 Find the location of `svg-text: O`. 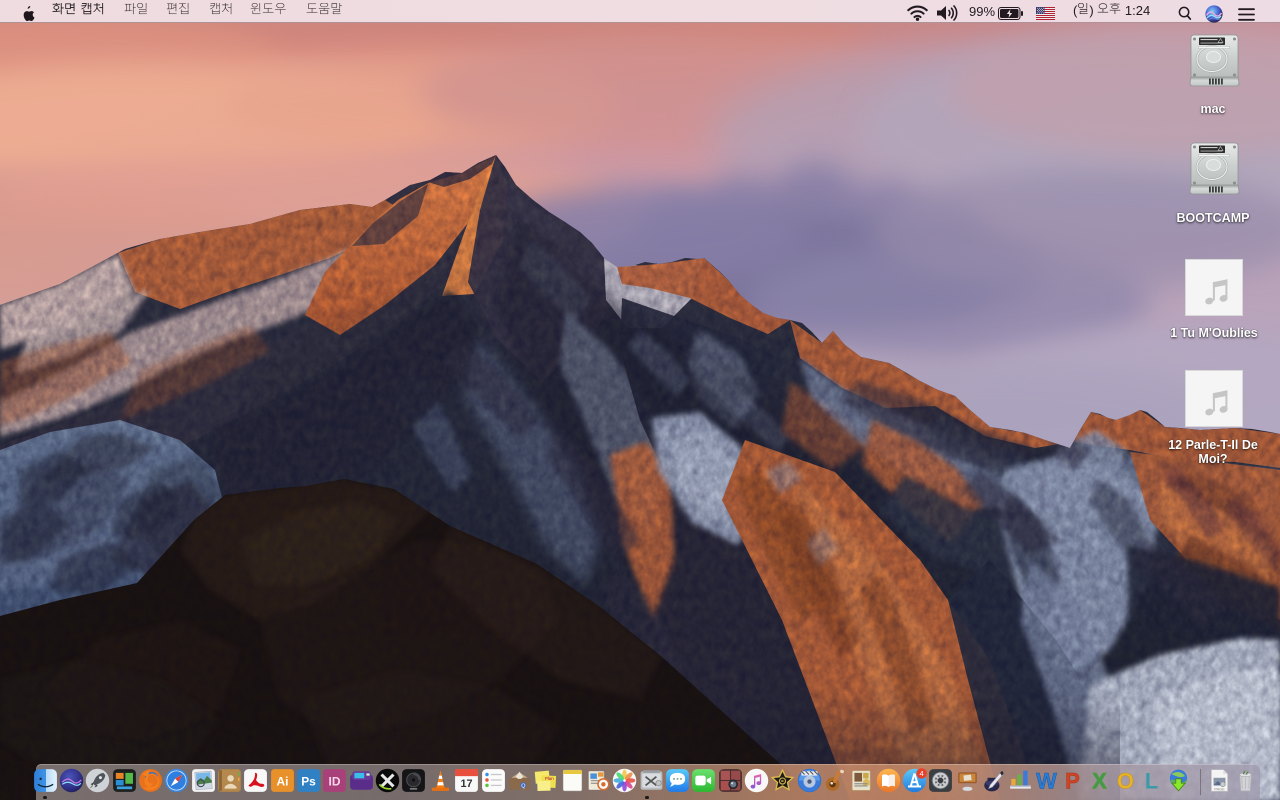

svg-text: O is located at coordinates (1125, 780).